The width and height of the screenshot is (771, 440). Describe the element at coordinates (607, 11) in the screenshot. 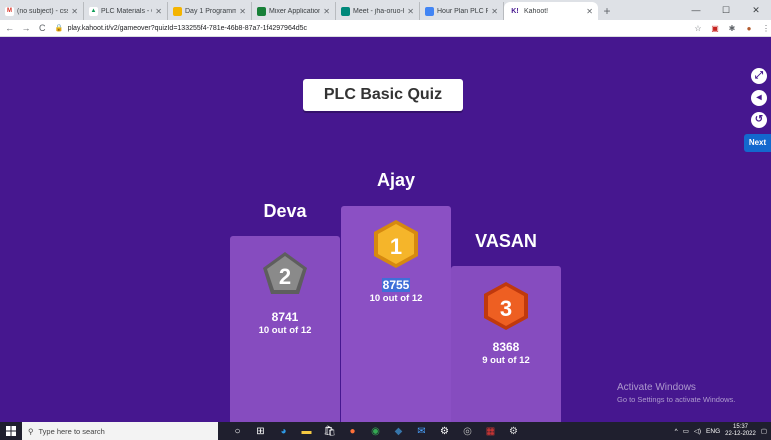

I see `new-tab-button: +` at that location.